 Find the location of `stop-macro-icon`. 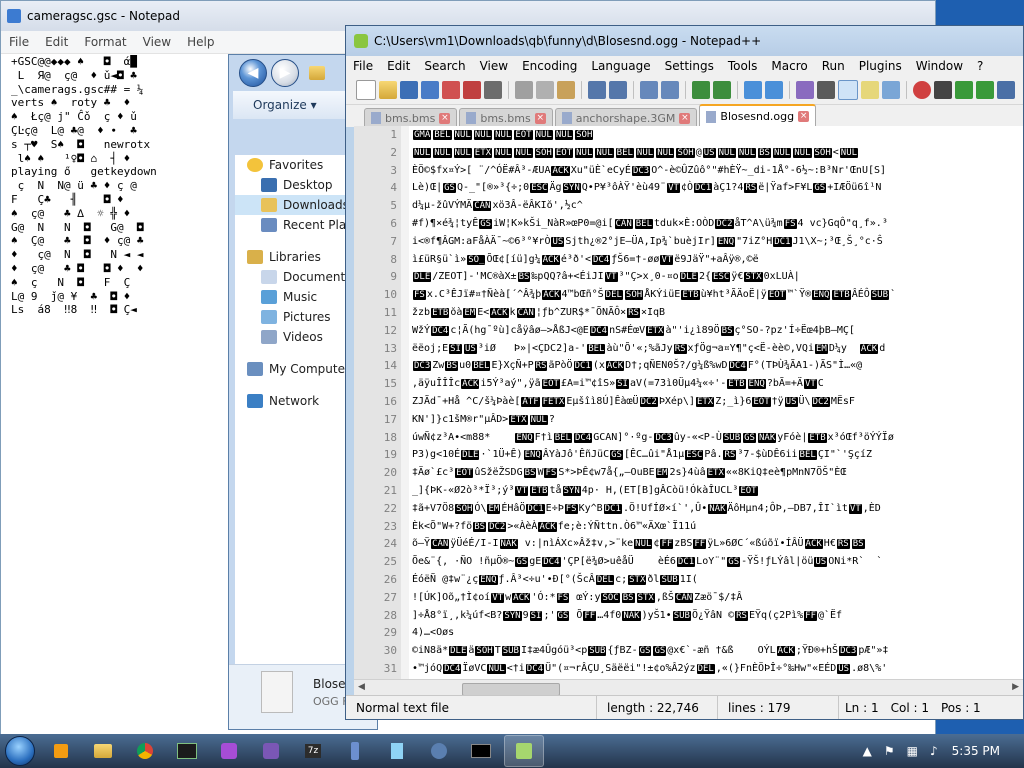

stop-macro-icon is located at coordinates (943, 90).